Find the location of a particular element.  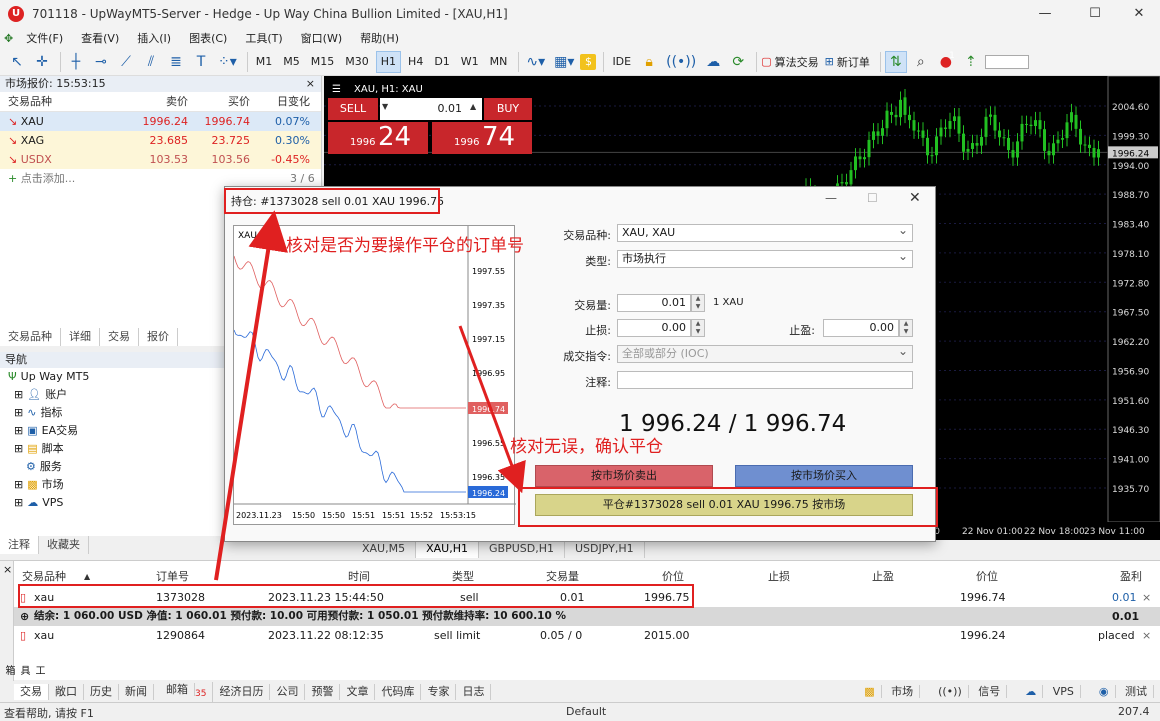

annotation-arrows is located at coordinates (370, 395).